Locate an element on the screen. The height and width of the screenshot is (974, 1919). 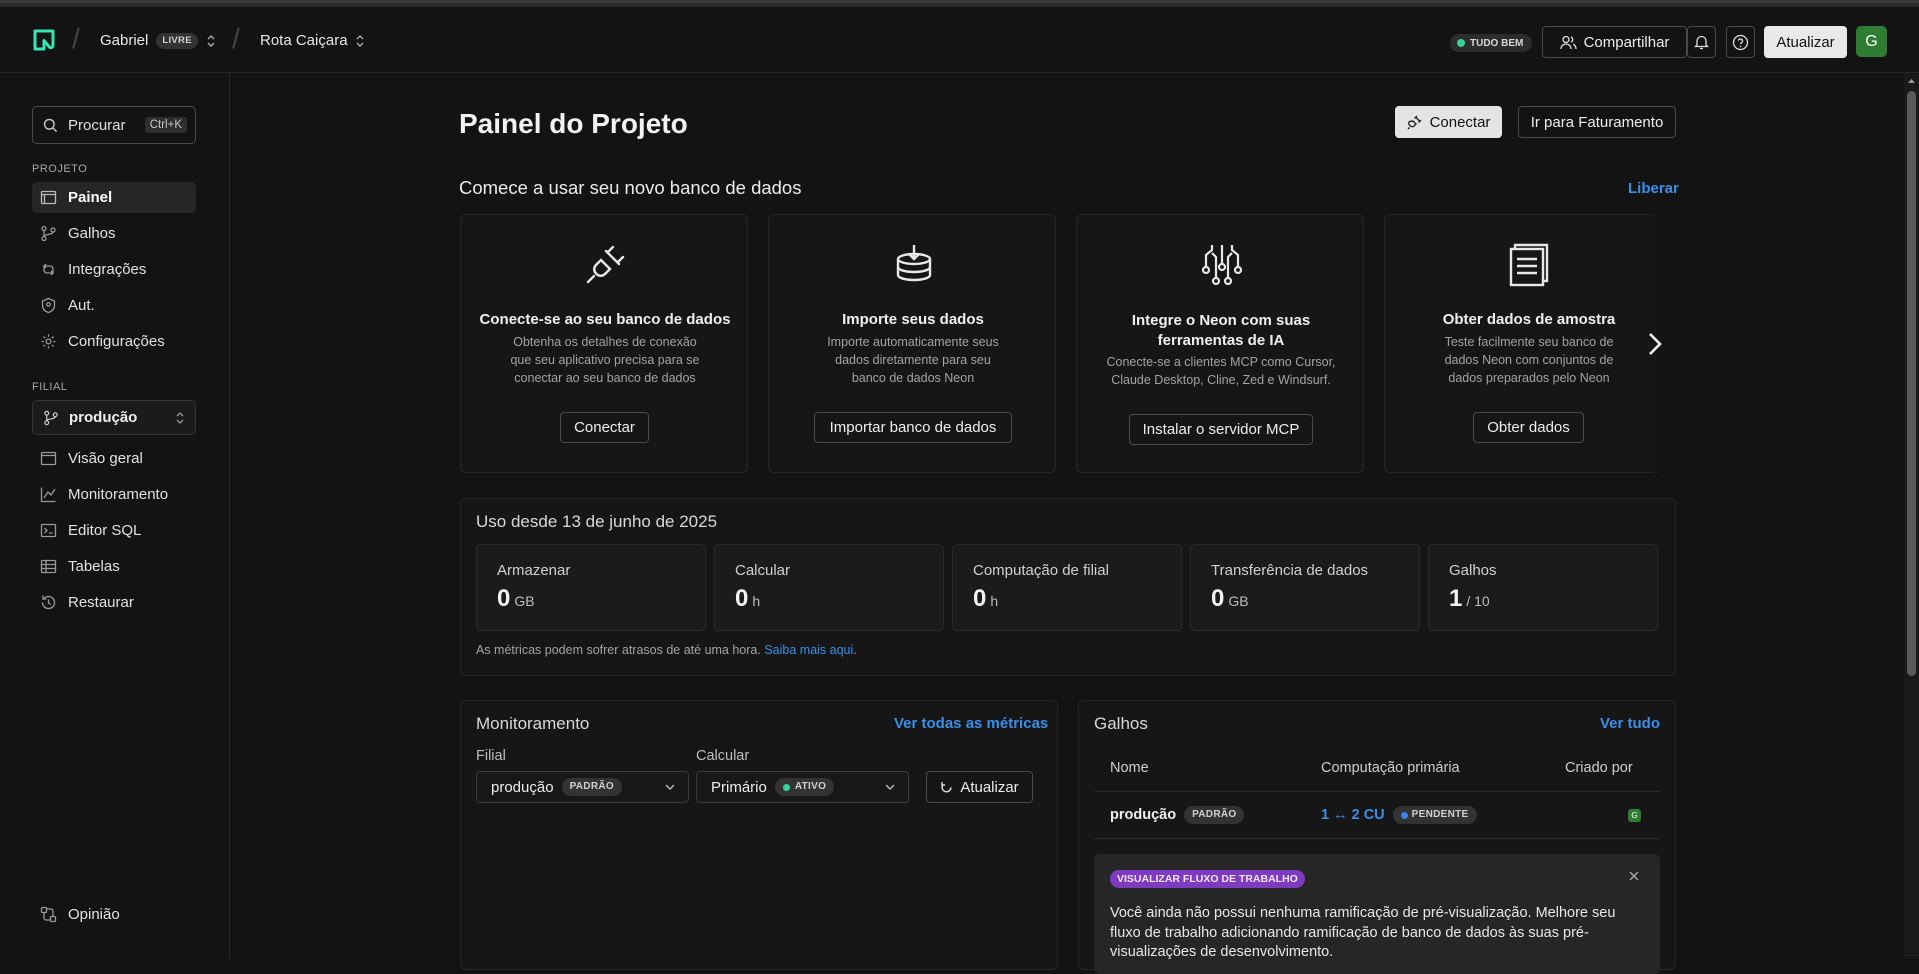
sidebar-item-editor-sql: Editor SQL is located at coordinates (114, 530).